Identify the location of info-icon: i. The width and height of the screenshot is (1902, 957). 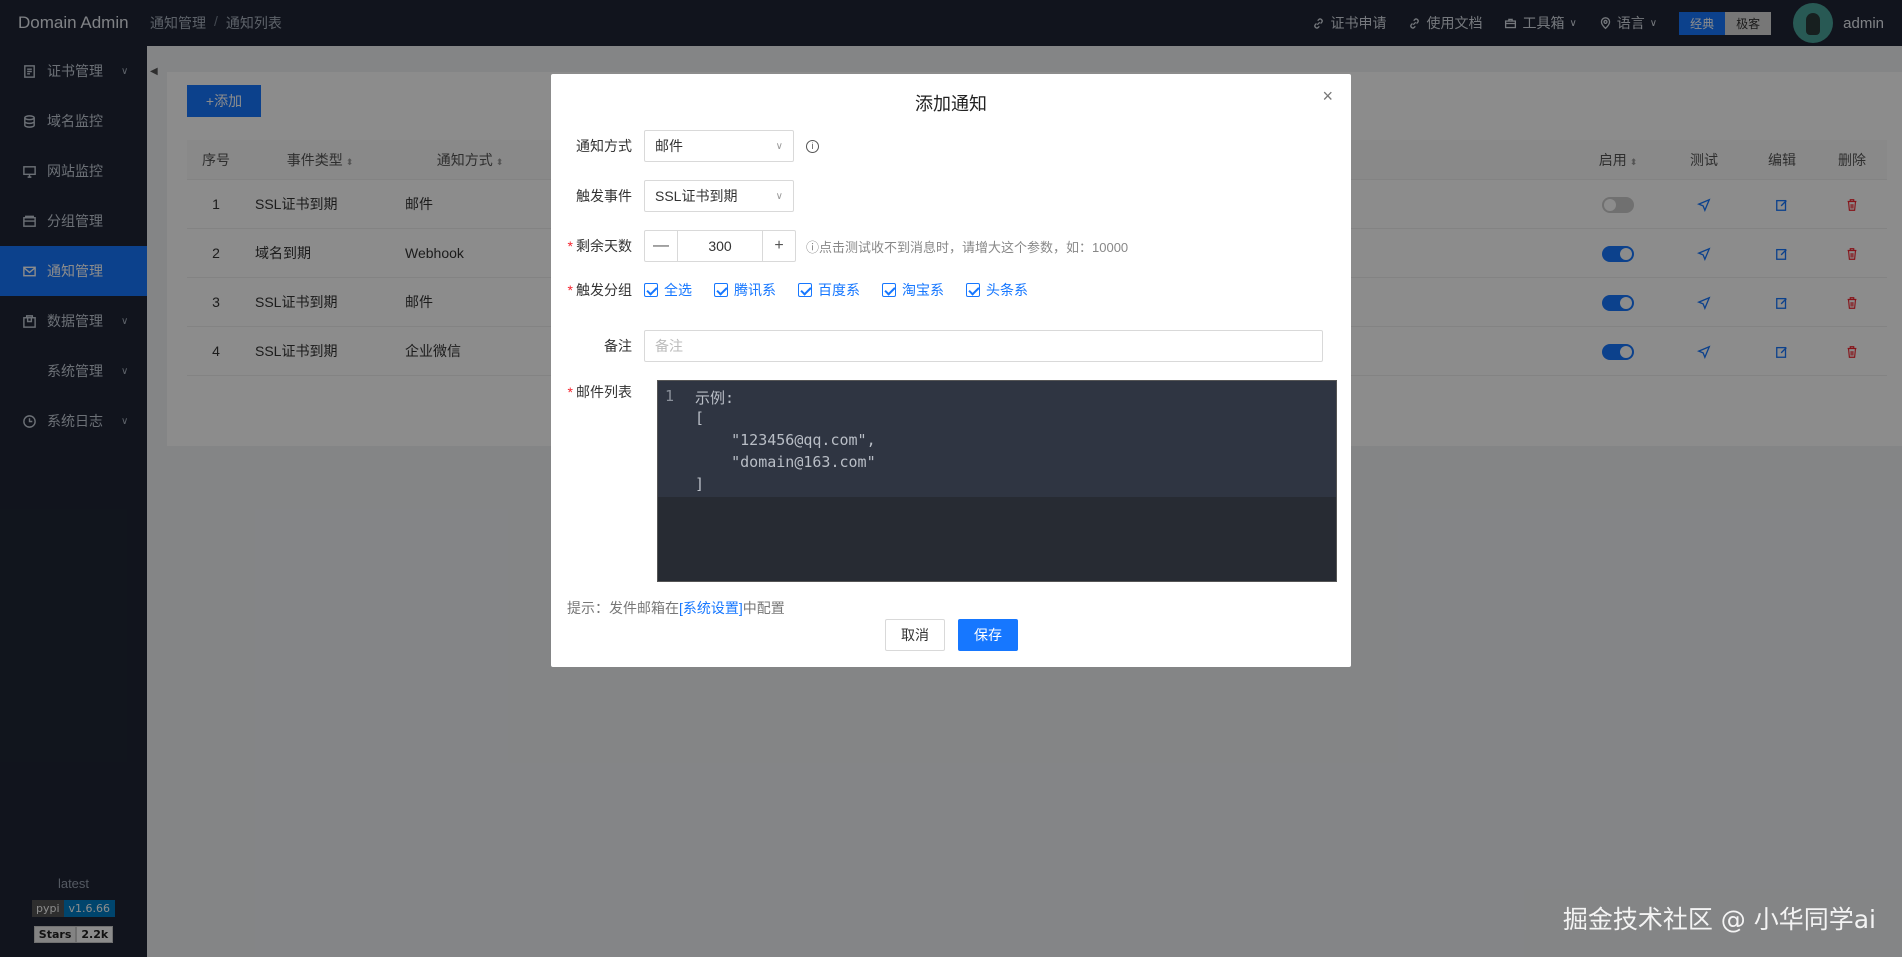
(812, 146).